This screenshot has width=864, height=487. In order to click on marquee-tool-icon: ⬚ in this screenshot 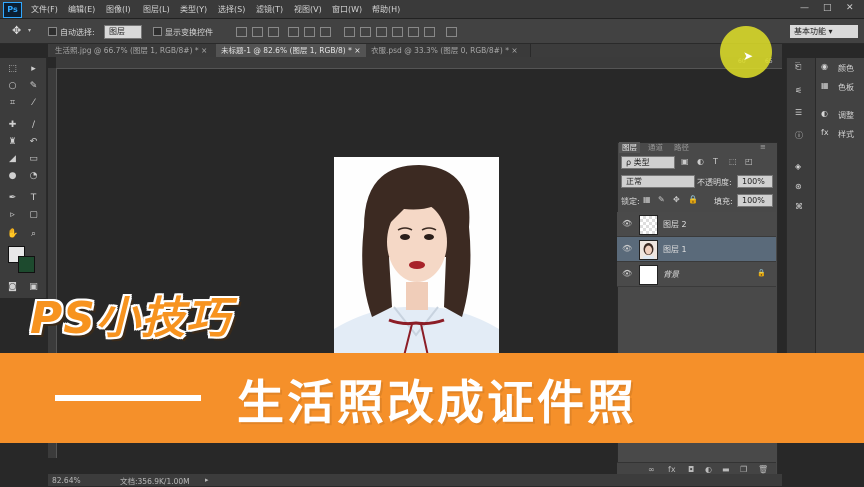, I will do `click(12, 69)`.